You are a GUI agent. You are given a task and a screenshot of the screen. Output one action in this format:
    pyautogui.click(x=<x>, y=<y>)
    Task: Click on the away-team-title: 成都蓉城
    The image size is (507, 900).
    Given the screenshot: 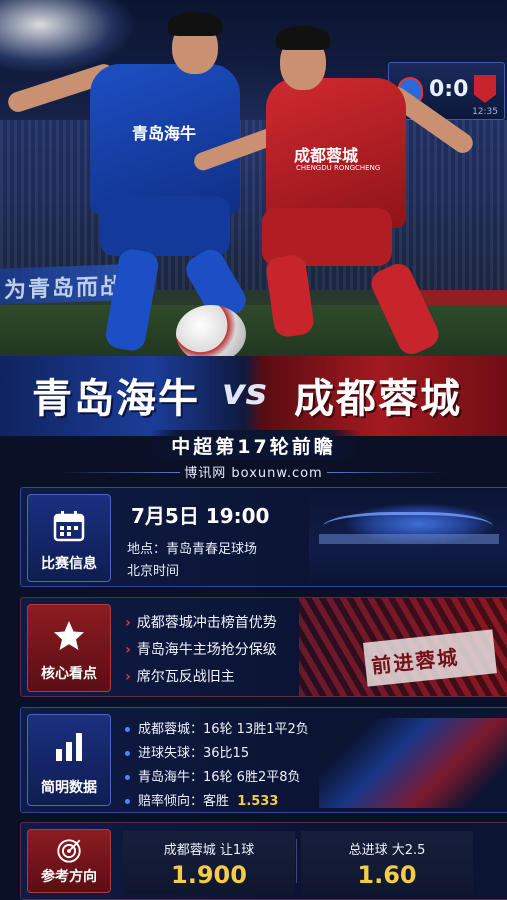 What is the action you would take?
    pyautogui.click(x=378, y=399)
    